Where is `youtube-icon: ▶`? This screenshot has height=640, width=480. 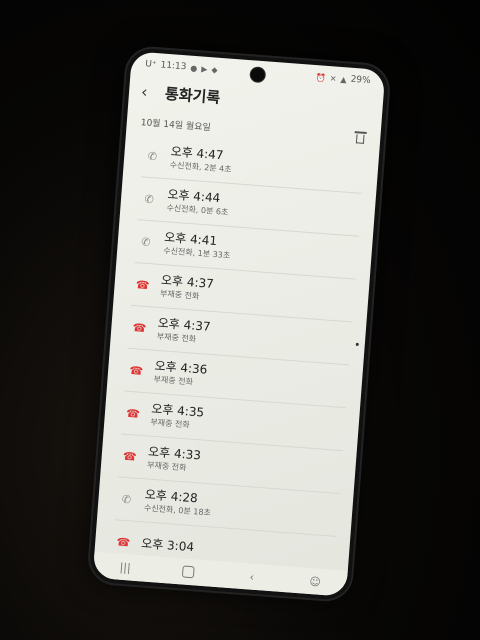
youtube-icon: ▶ is located at coordinates (204, 68).